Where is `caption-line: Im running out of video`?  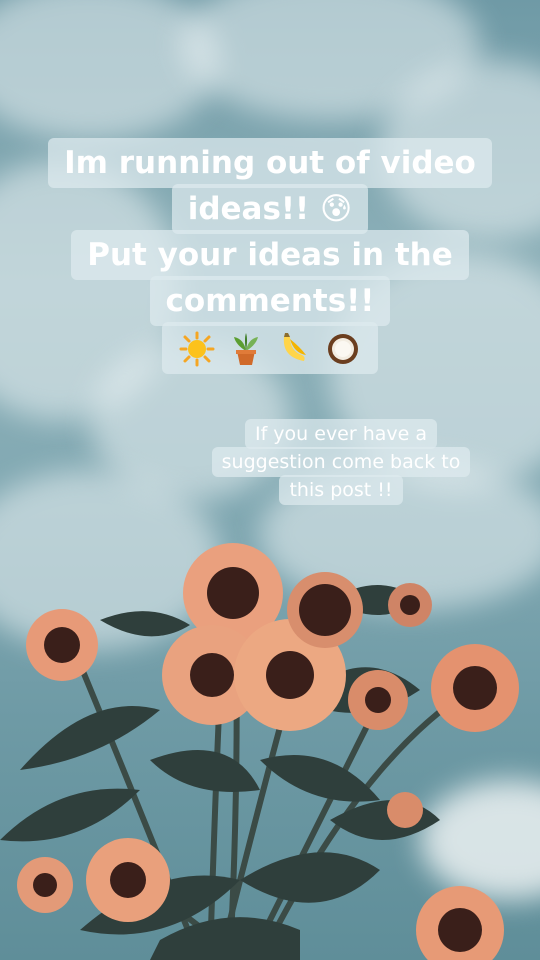 caption-line: Im running out of video is located at coordinates (270, 163).